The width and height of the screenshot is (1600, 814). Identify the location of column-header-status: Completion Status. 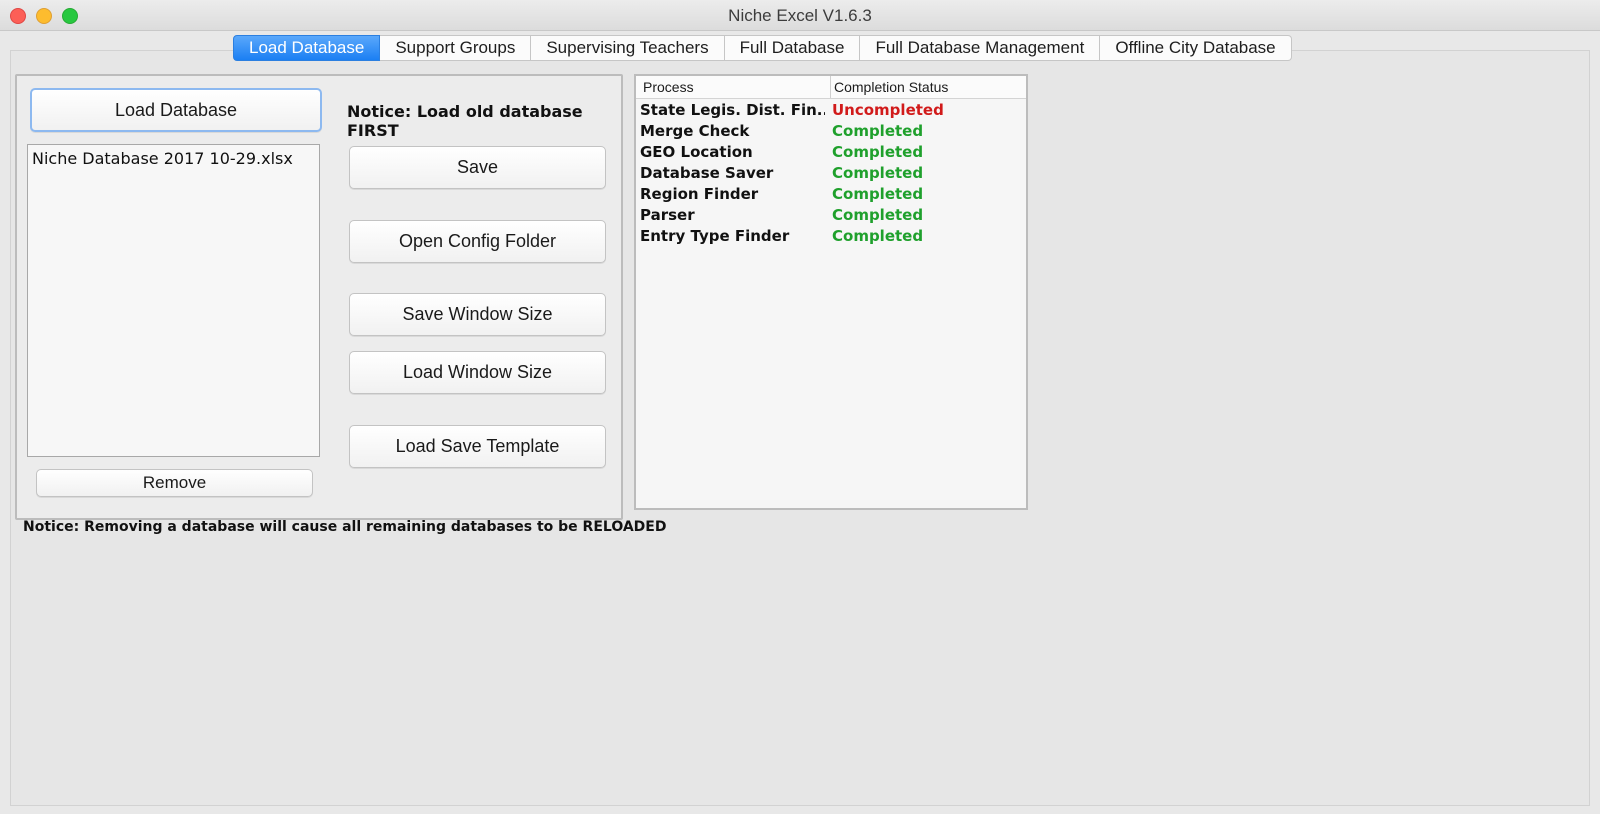
(891, 87).